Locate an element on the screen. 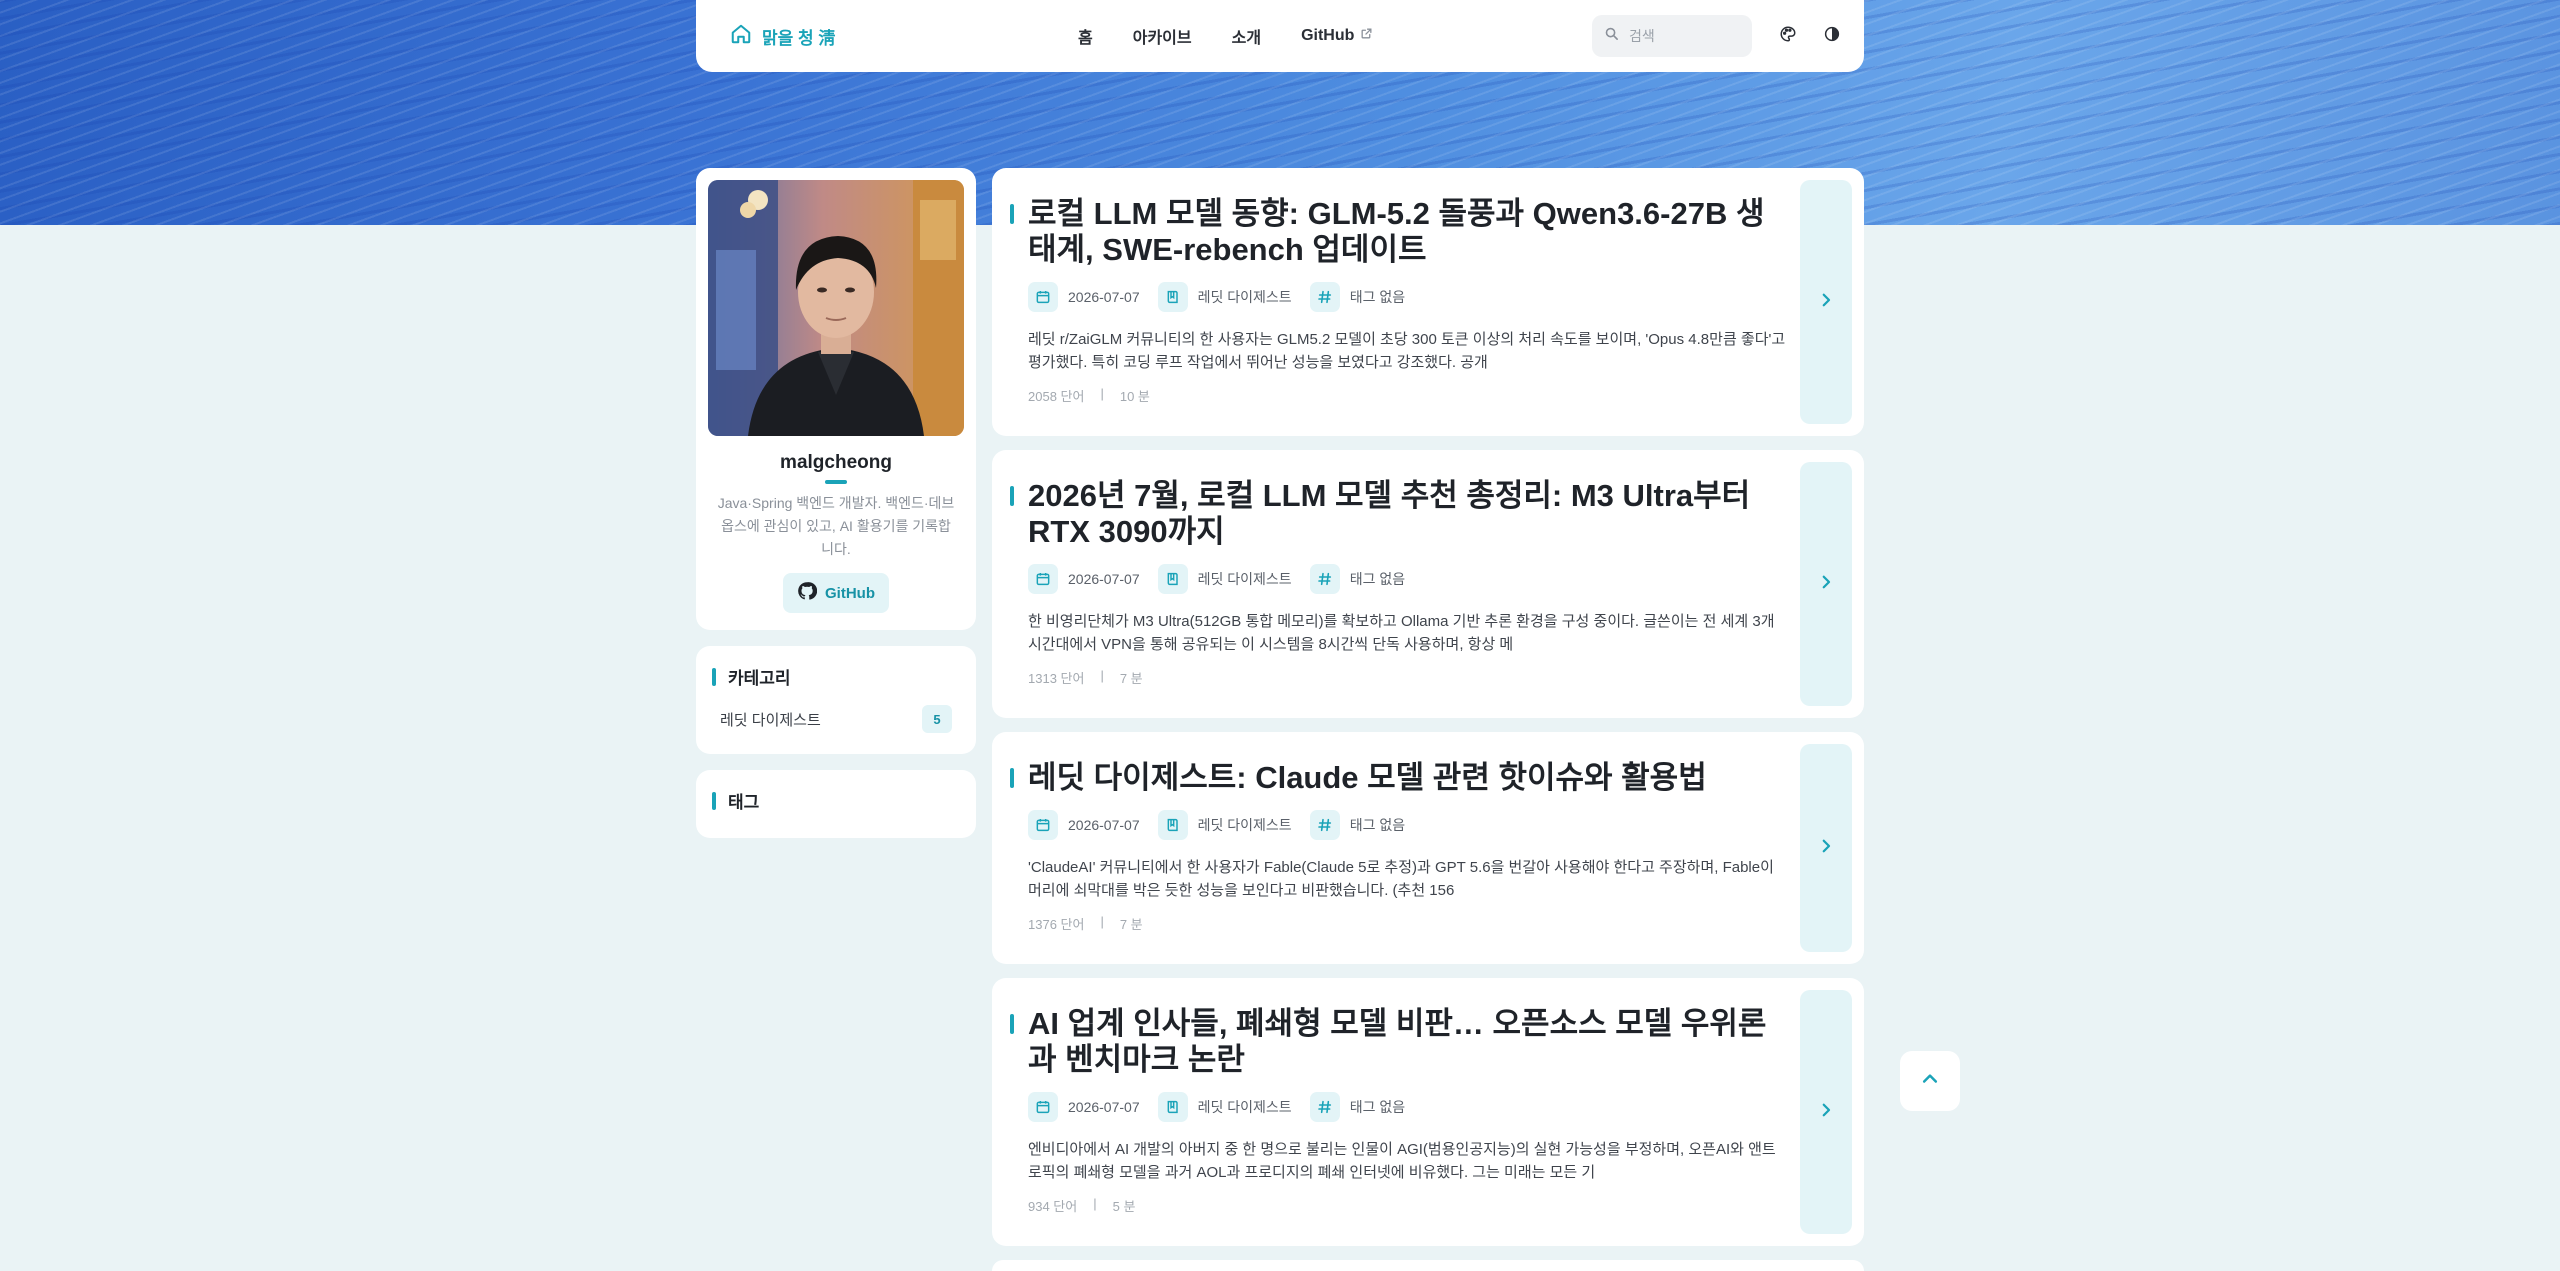 This screenshot has width=2560, height=1271. post-card-partial is located at coordinates (1428, 1265).